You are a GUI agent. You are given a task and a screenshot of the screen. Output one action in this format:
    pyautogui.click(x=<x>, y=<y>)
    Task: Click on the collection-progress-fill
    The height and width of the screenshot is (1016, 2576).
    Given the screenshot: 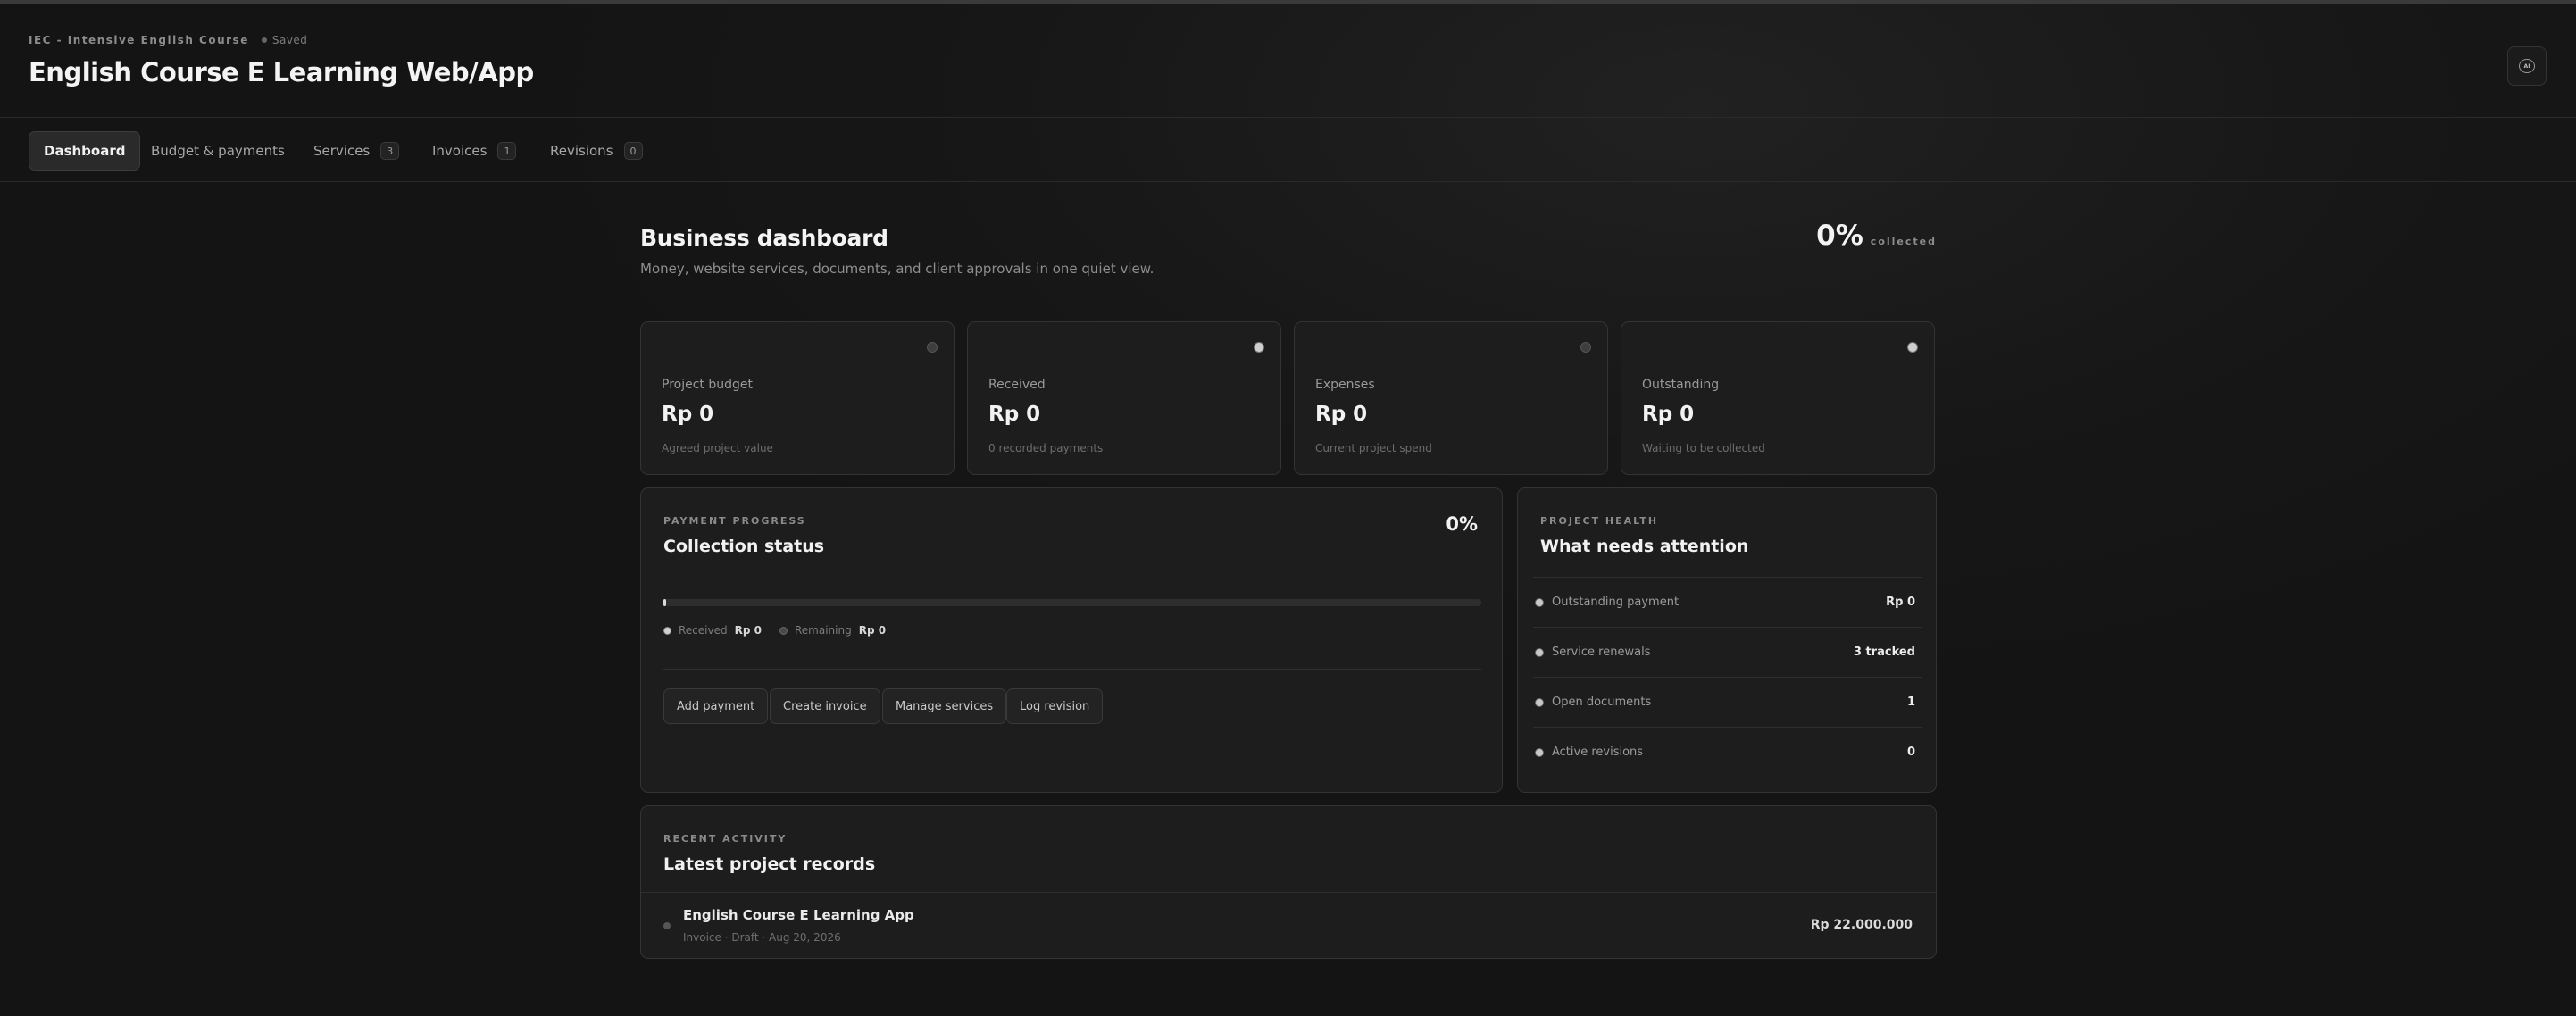 What is the action you would take?
    pyautogui.click(x=664, y=602)
    